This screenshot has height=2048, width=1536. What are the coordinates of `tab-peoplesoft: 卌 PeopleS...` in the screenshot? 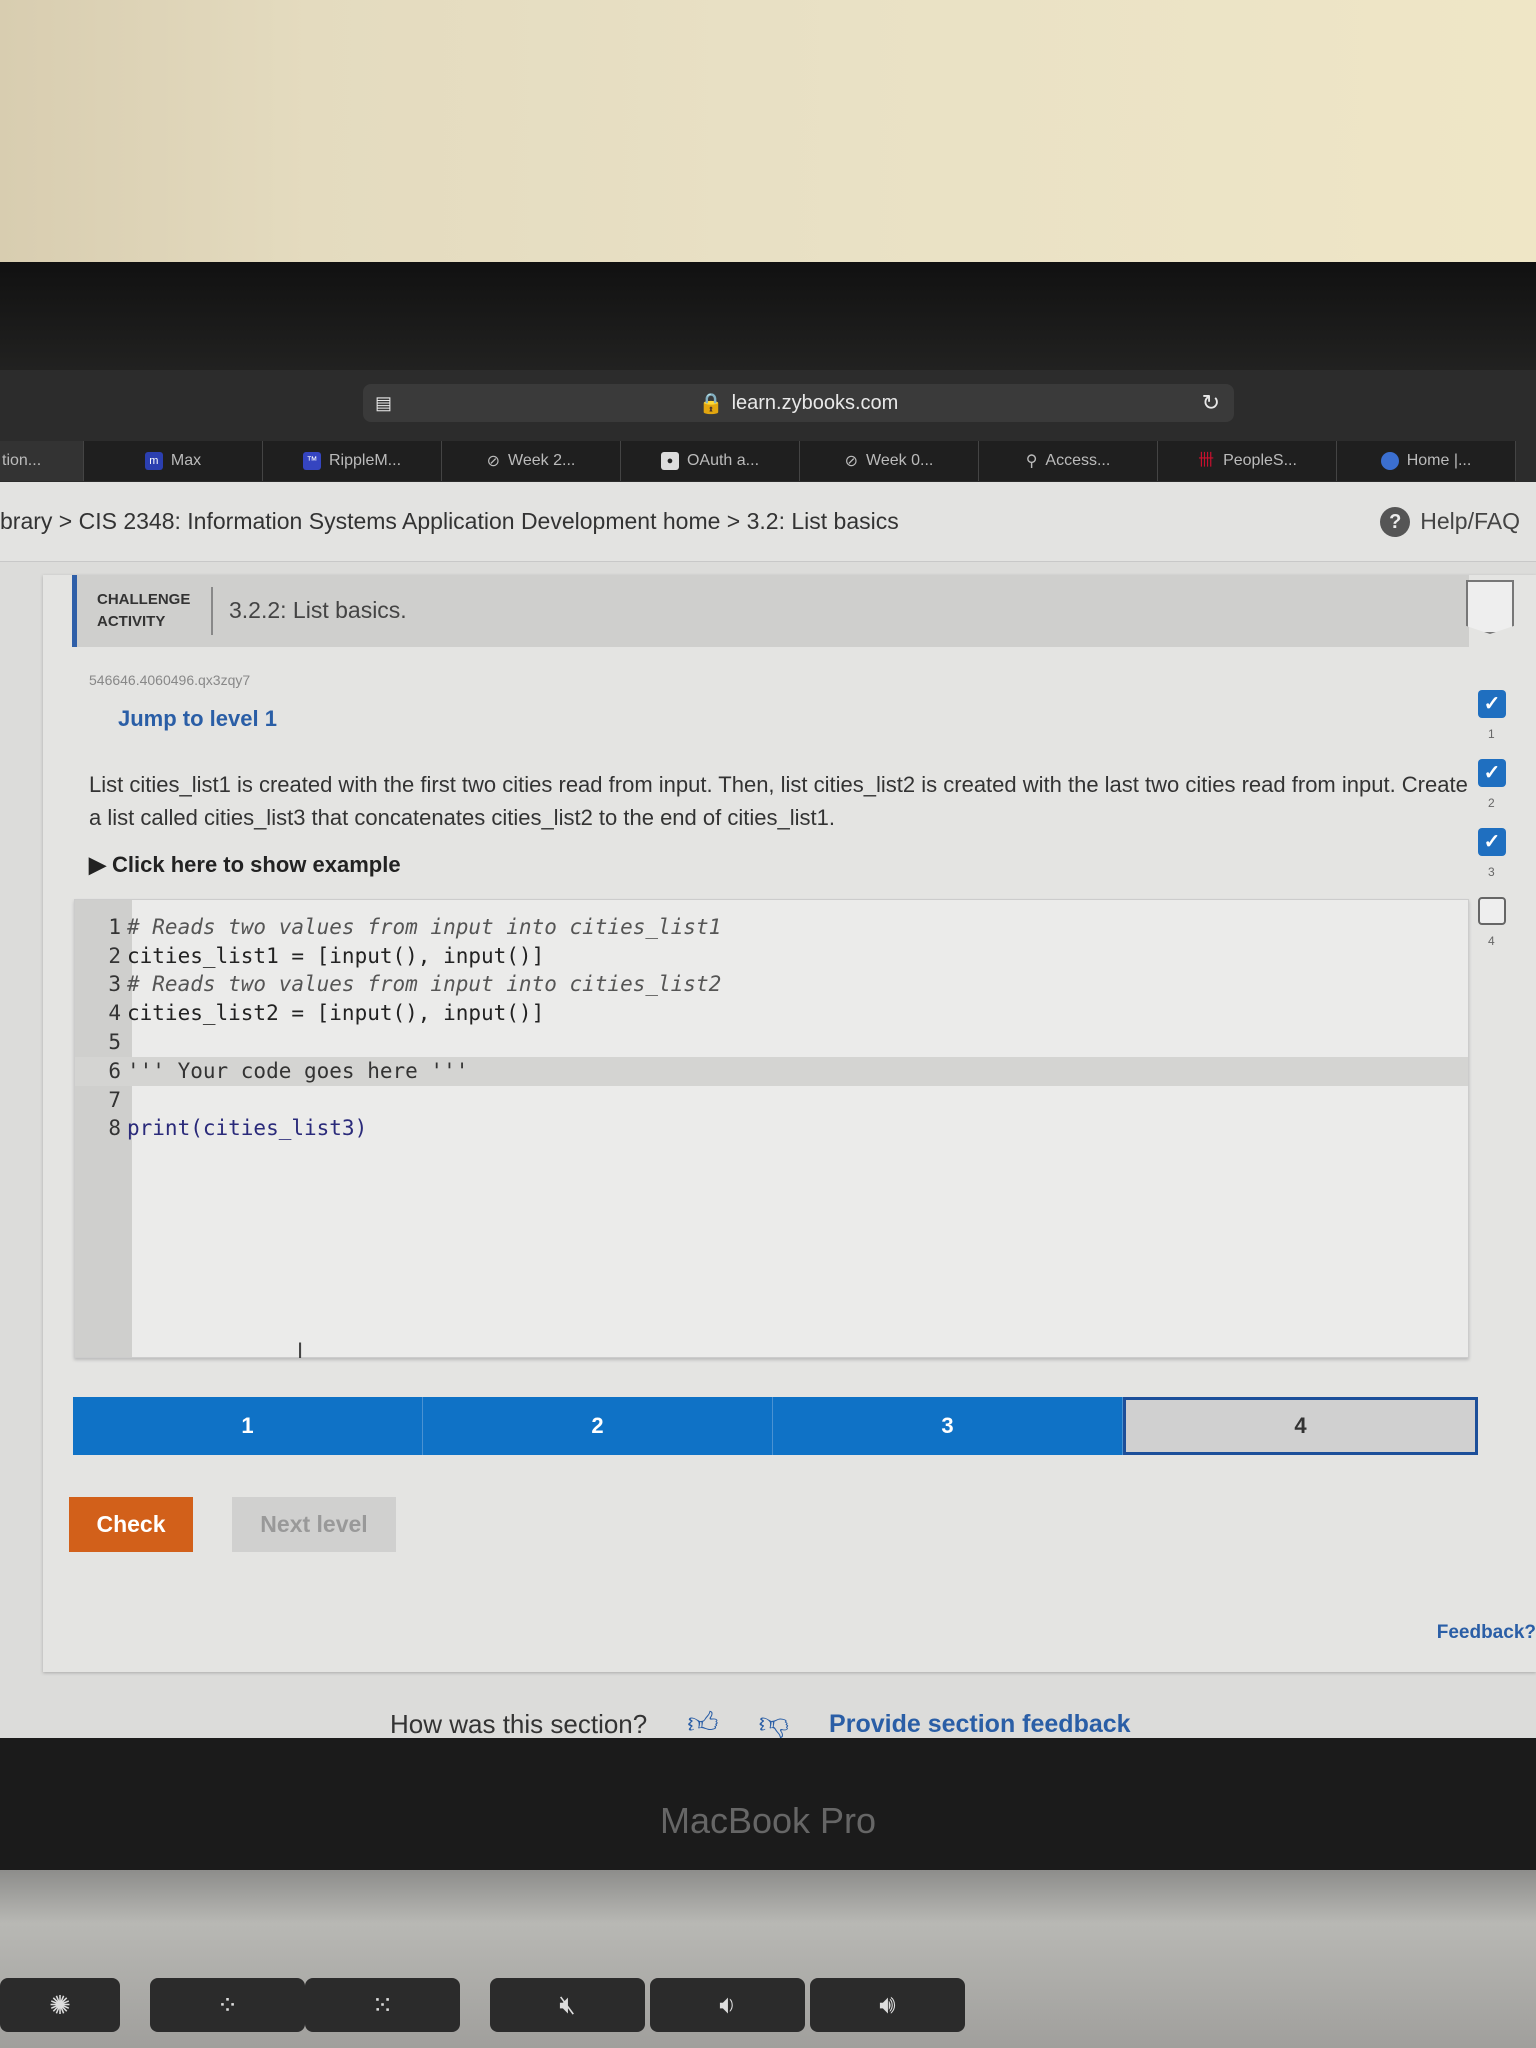 It's located at (1247, 461).